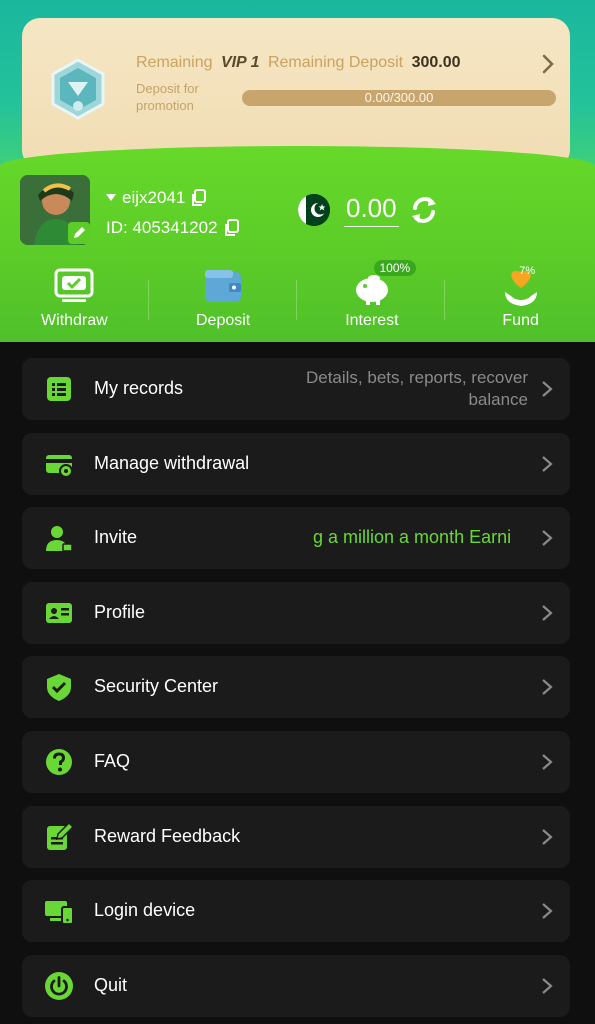 The height and width of the screenshot is (1024, 595). I want to click on user-id-row: ID: 405341202, so click(173, 228).